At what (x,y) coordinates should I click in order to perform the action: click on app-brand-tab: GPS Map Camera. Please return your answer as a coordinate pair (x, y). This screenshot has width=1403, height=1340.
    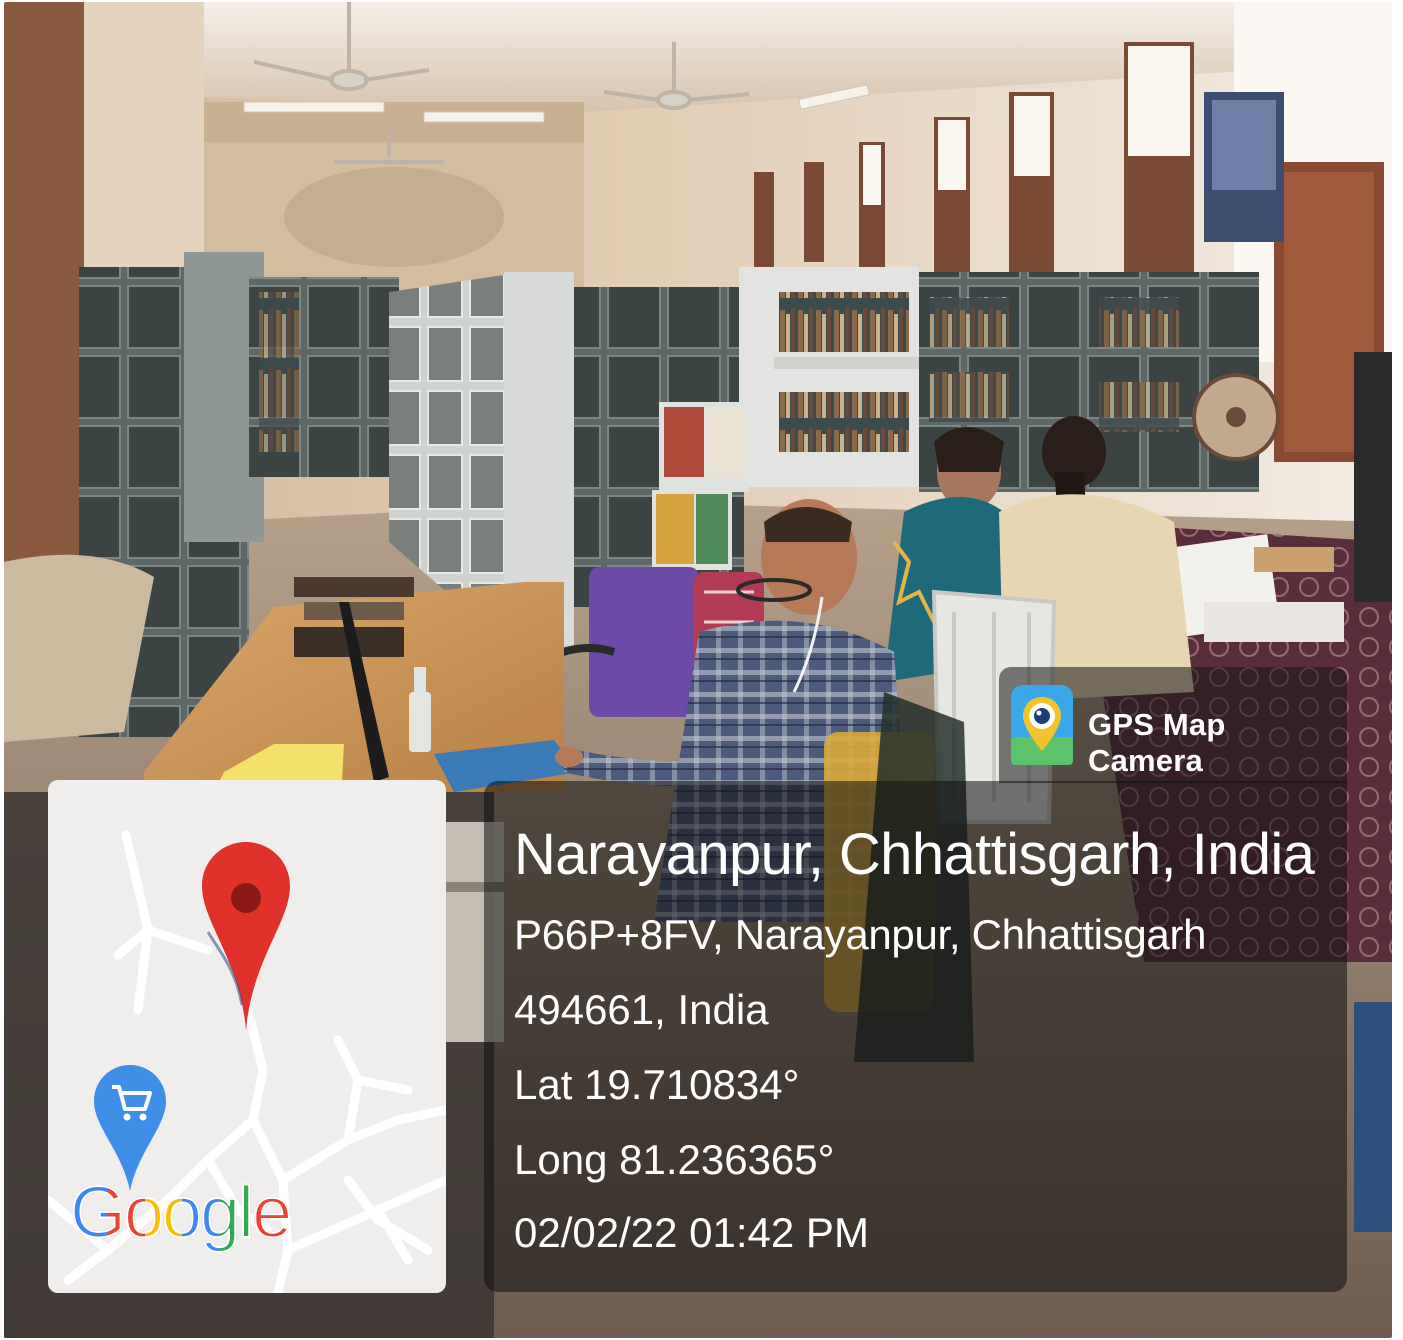
    Looking at the image, I should click on (1173, 725).